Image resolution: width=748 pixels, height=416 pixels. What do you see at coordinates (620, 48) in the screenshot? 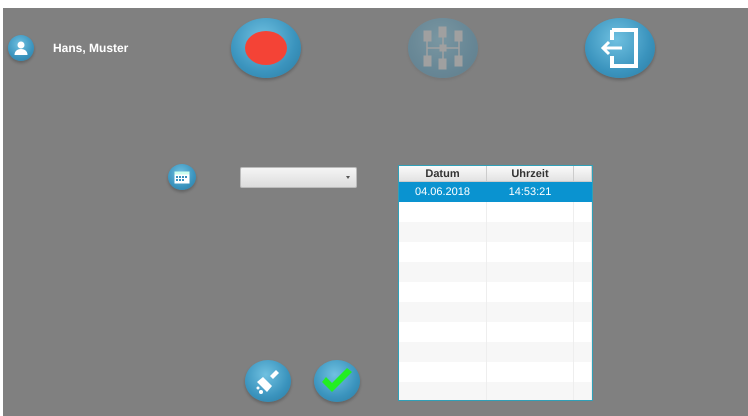
I see `exit-icon` at bounding box center [620, 48].